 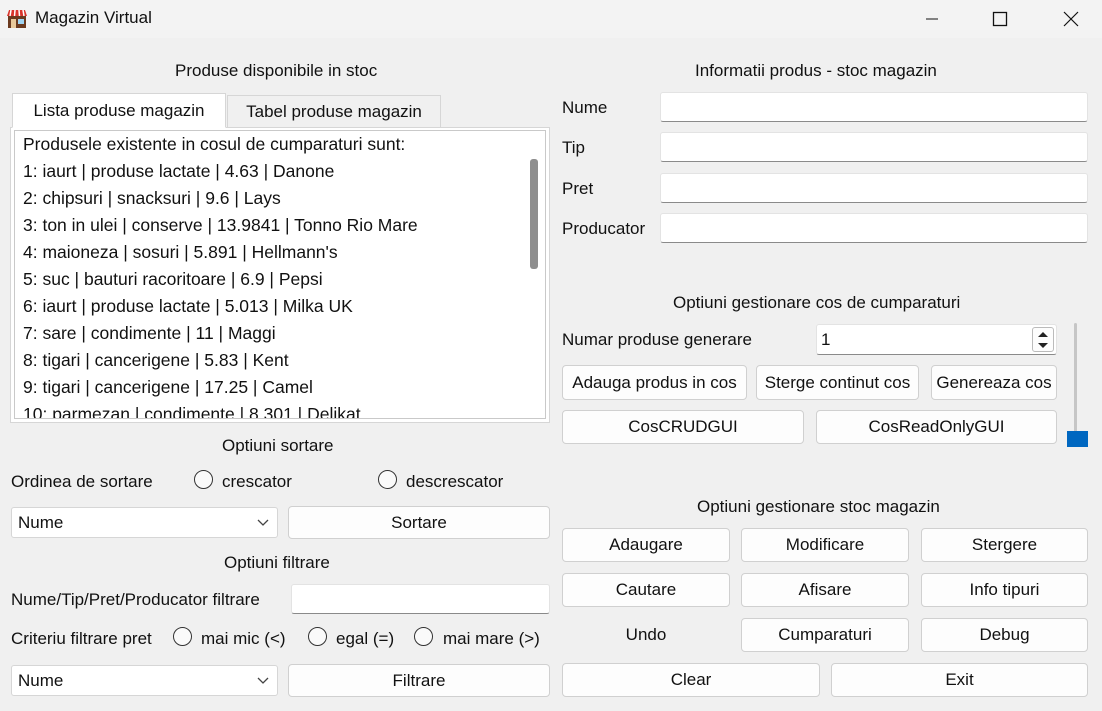 I want to click on radio-greater-than-label: mai mare (>), so click(x=491, y=638).